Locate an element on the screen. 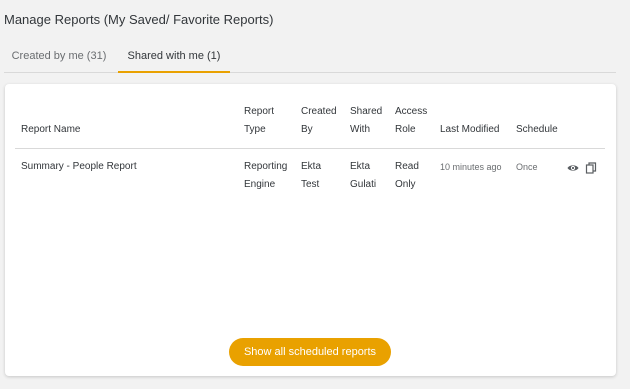 This screenshot has width=630, height=389. header-report-name: Report Name is located at coordinates (51, 129).